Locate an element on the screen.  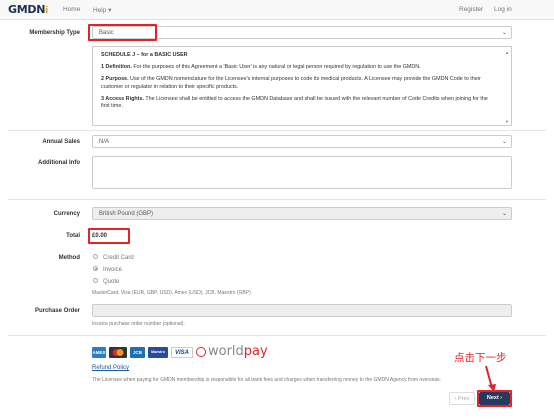
annotation-click-next: 点击下一步 is located at coordinates (480, 358).